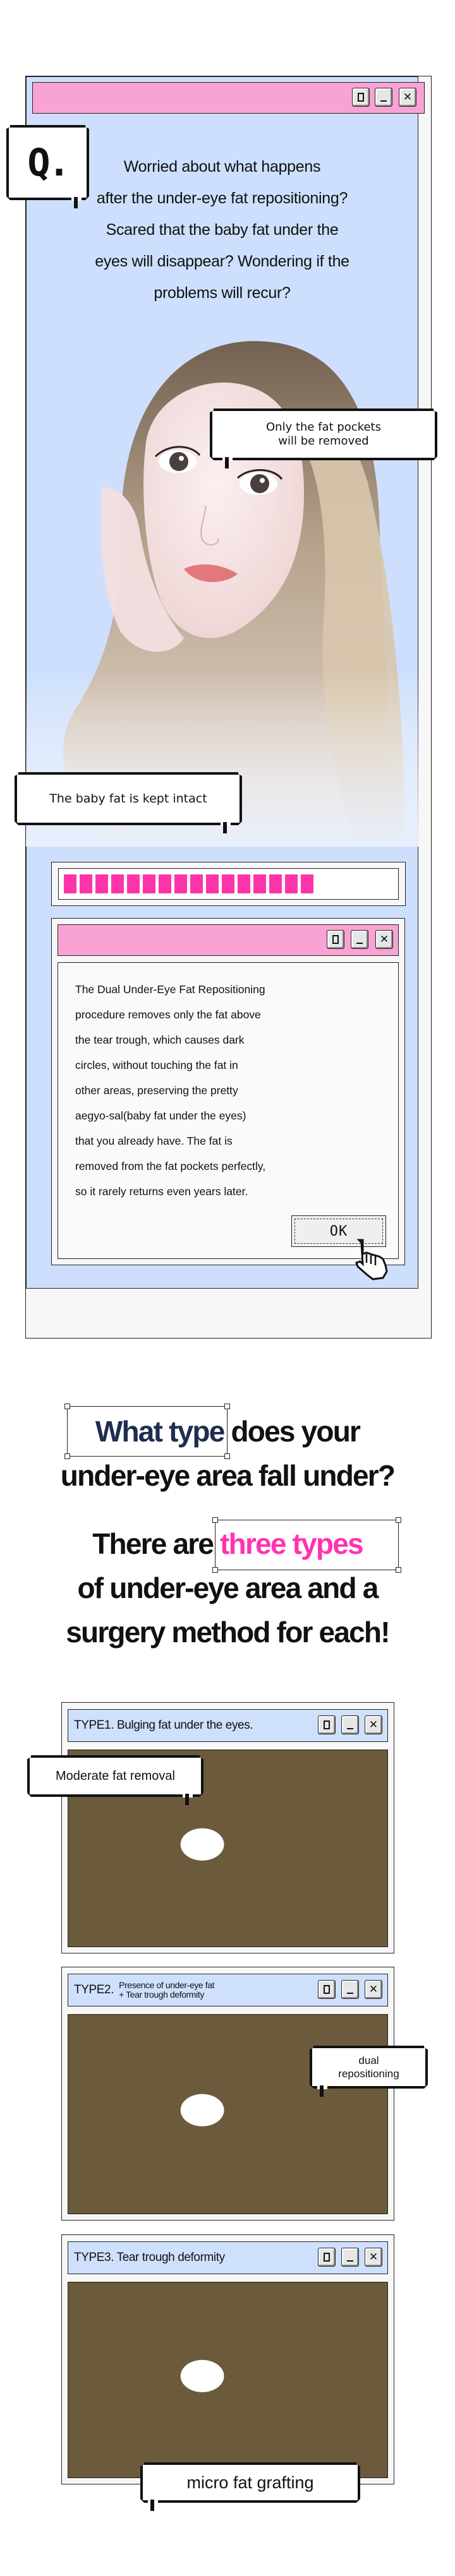  What do you see at coordinates (228, 2257) in the screenshot?
I see `type3-titlebar: TYPE3. Tear trough deformity ✕` at bounding box center [228, 2257].